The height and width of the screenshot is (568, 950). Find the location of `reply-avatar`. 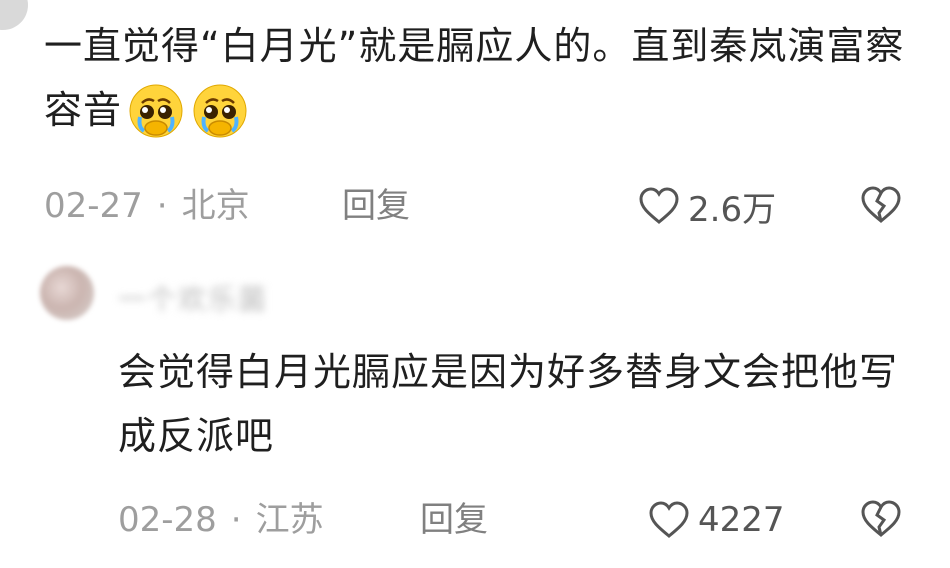

reply-avatar is located at coordinates (67, 293).